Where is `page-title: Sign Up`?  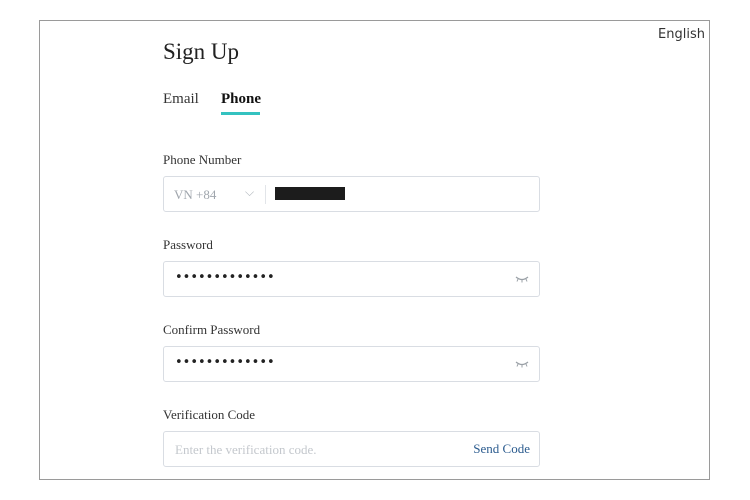 page-title: Sign Up is located at coordinates (201, 51).